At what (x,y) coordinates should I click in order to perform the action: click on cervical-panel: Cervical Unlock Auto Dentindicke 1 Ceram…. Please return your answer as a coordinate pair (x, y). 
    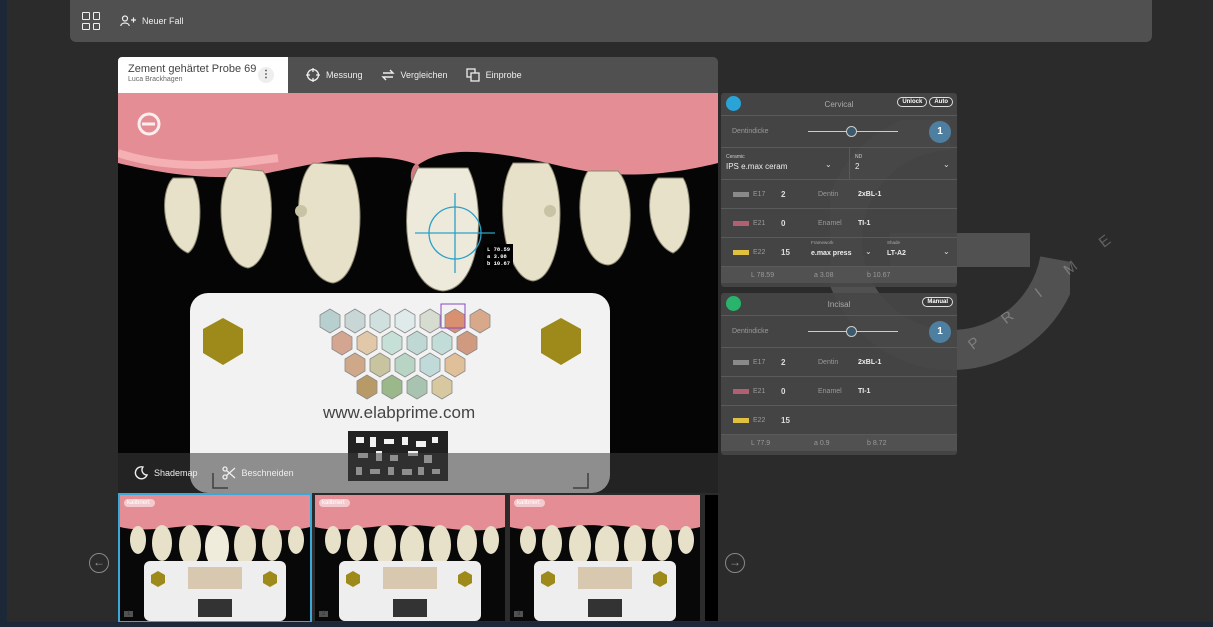
    Looking at the image, I should click on (839, 190).